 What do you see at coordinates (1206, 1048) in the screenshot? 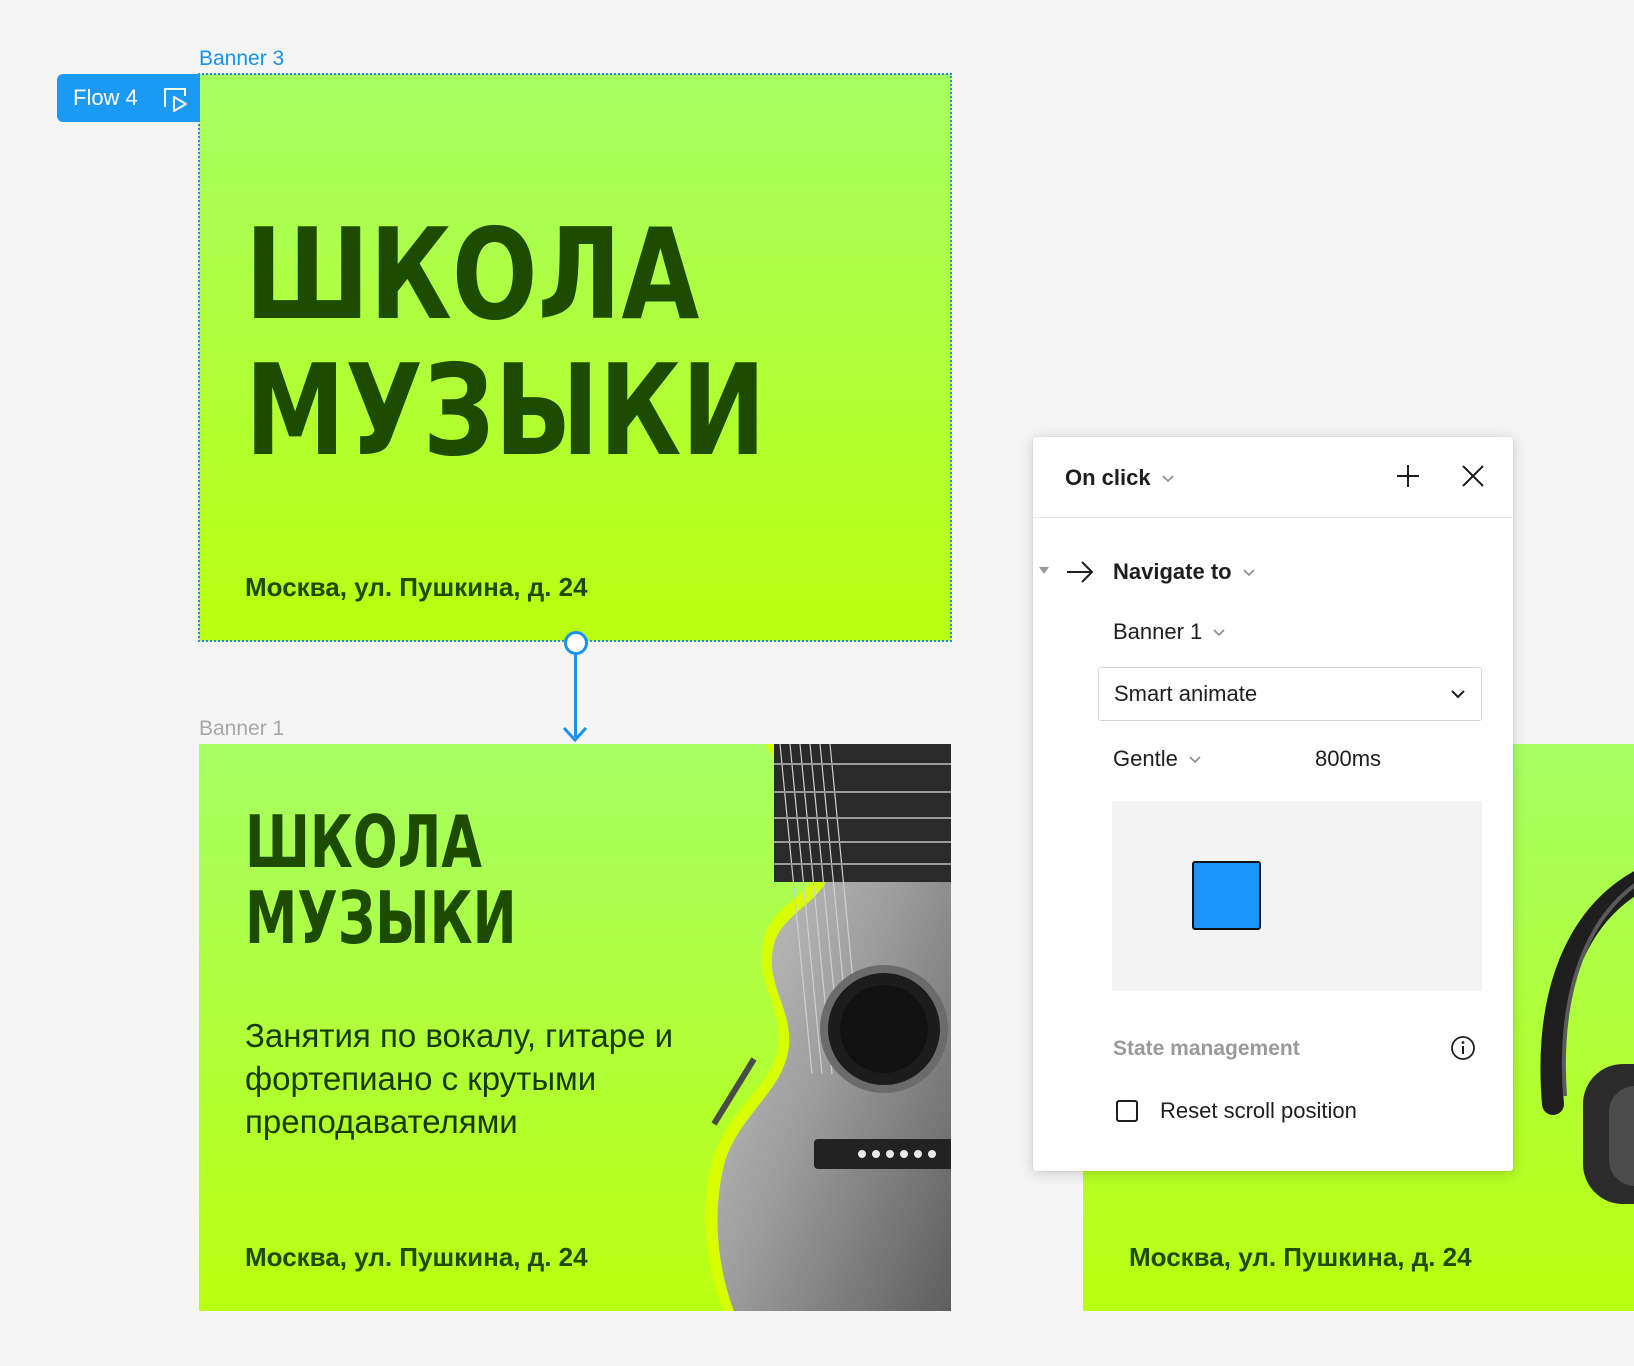
I see `state-management-label: State management` at bounding box center [1206, 1048].